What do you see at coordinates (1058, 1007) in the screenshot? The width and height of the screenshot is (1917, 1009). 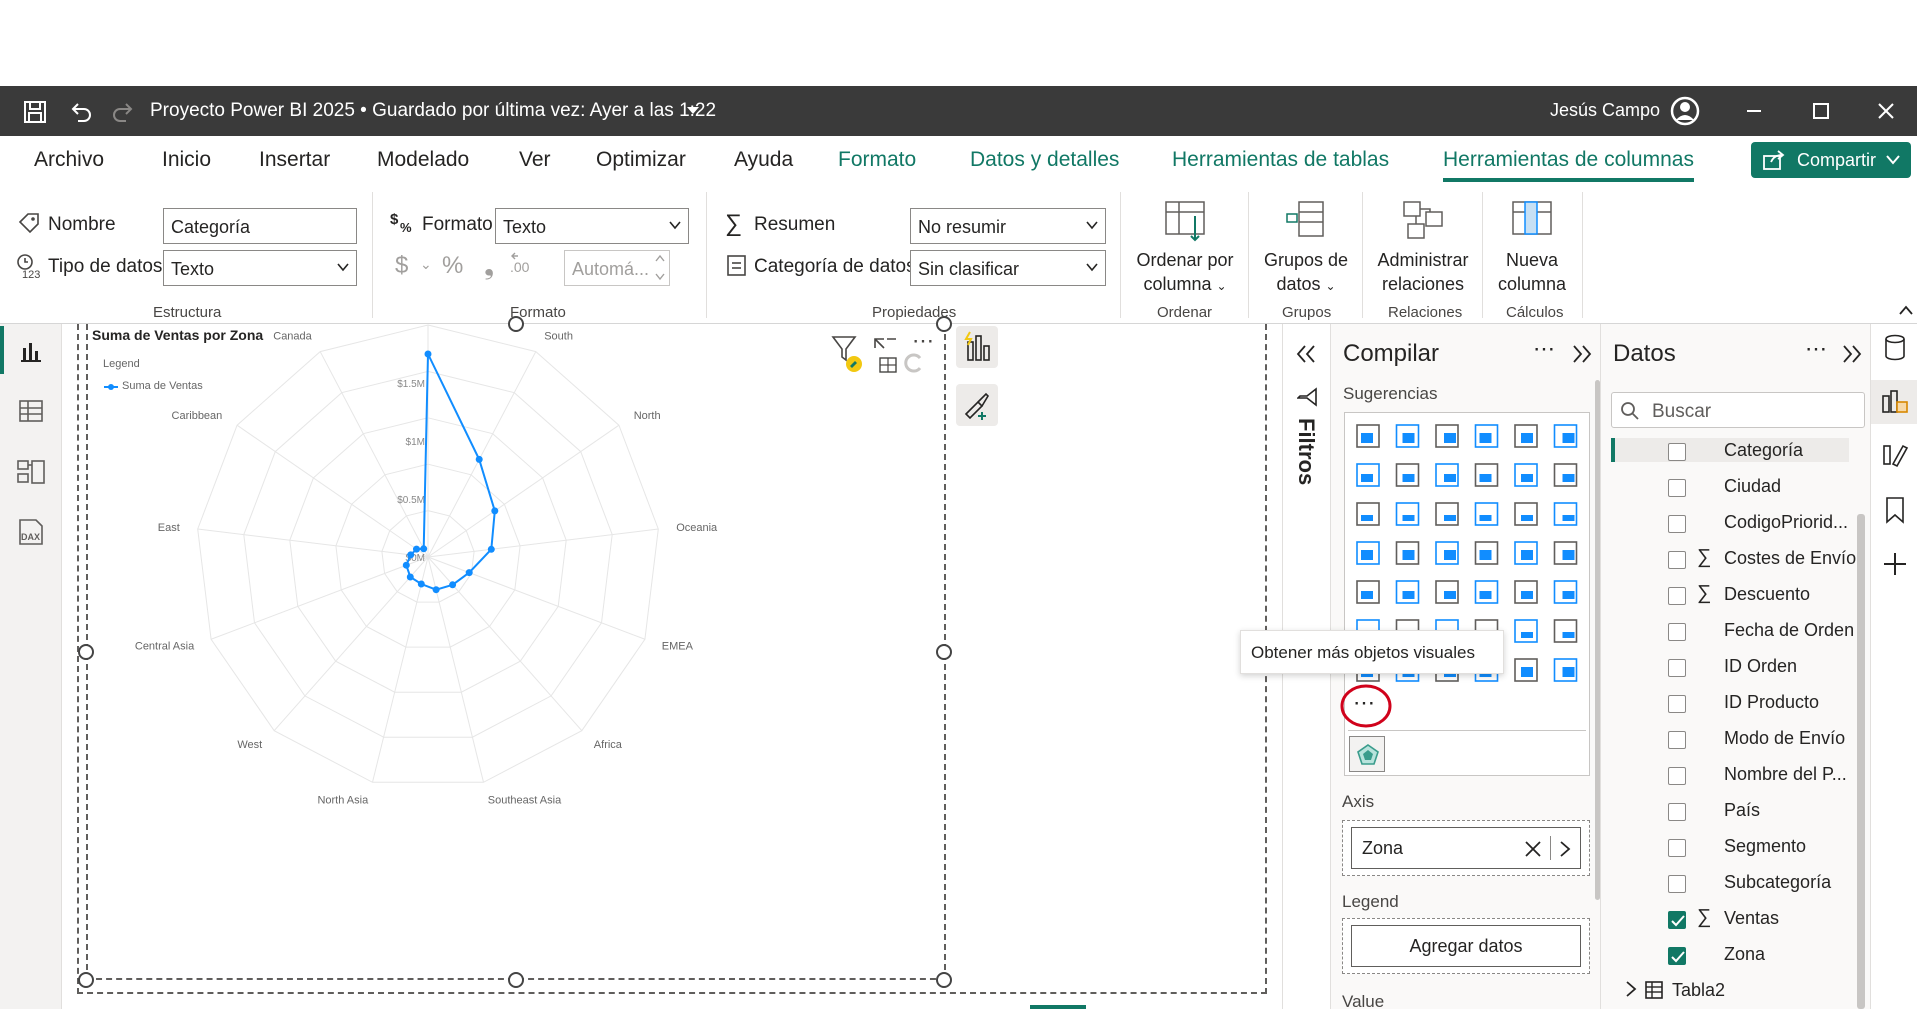 I see `page-tab-indicator` at bounding box center [1058, 1007].